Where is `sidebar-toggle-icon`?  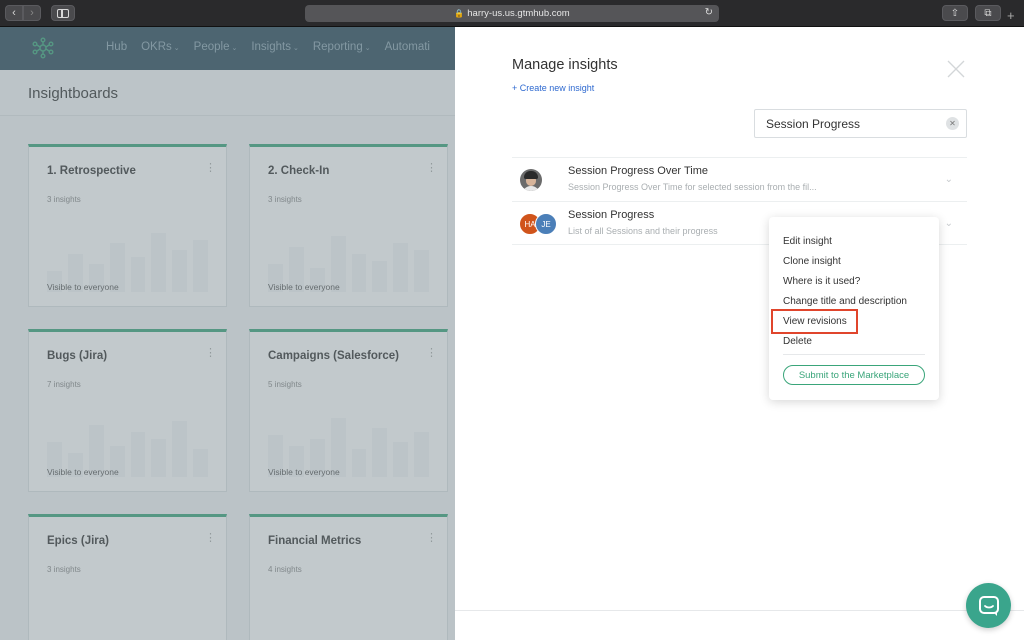 sidebar-toggle-icon is located at coordinates (63, 13).